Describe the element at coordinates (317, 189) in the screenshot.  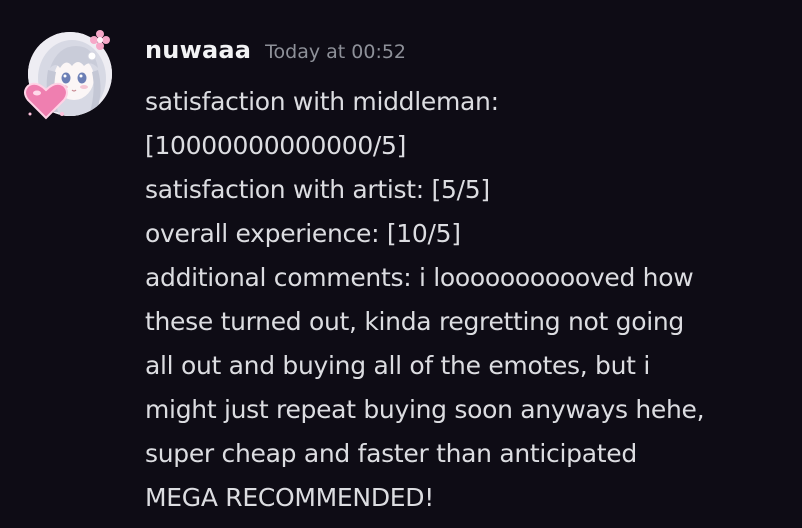
I see `message-line: satisfaction with artist: [5/5]` at that location.